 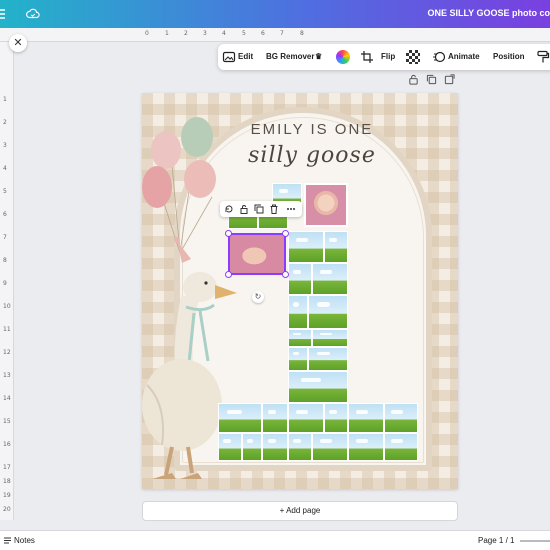 I want to click on edit-button: Edit, so click(x=245, y=57).